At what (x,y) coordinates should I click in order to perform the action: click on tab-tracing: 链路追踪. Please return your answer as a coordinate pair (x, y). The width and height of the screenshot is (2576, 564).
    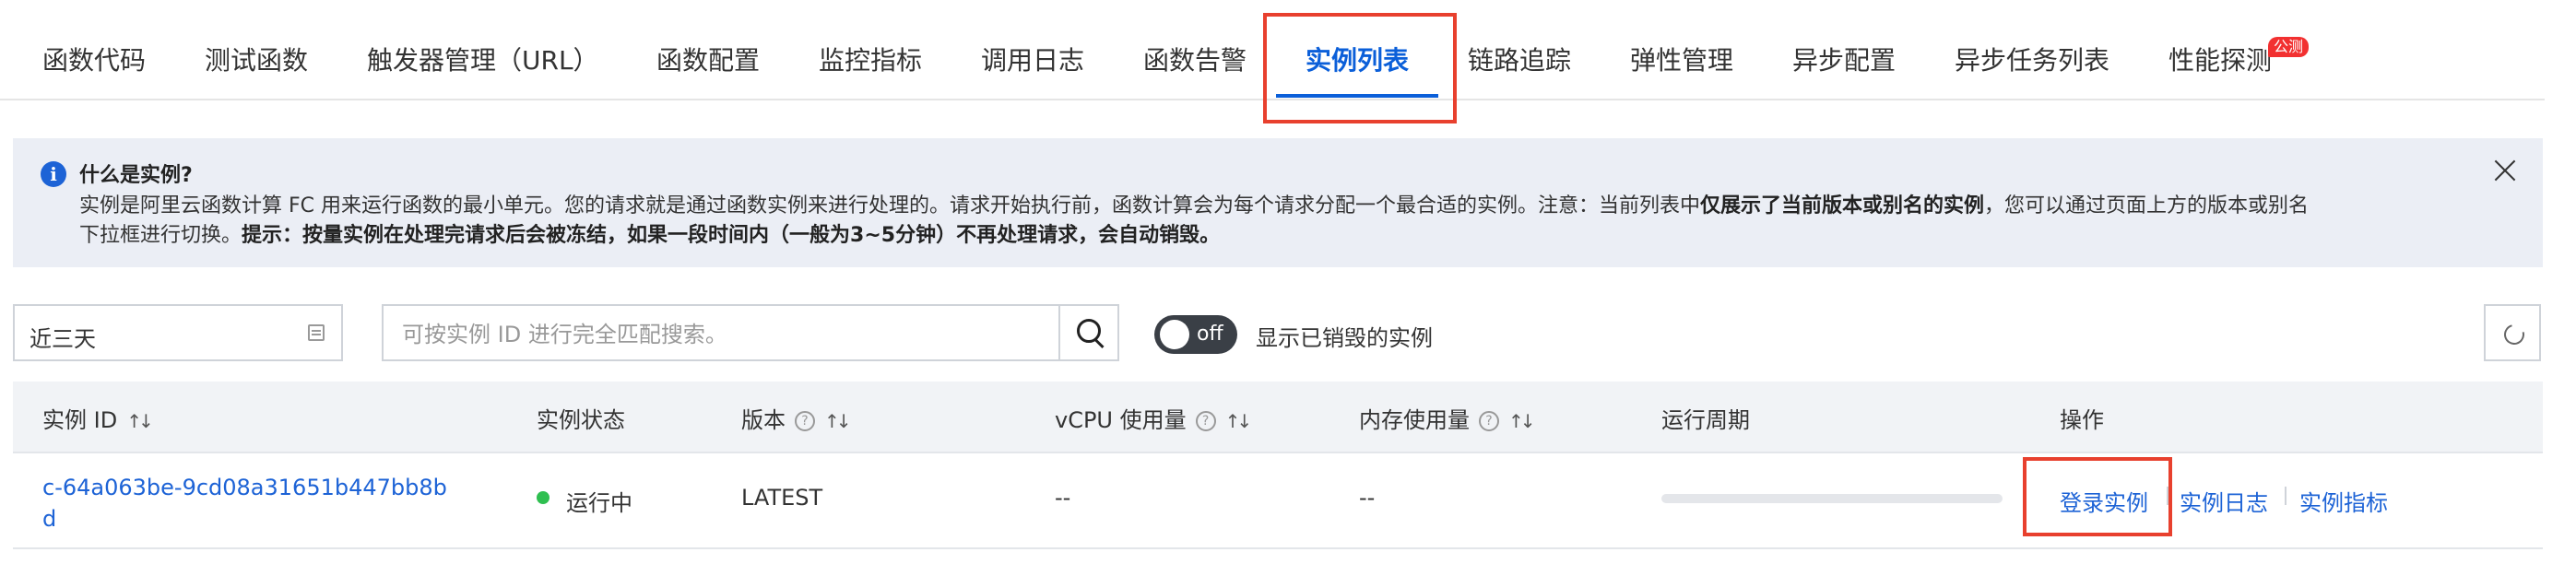
    Looking at the image, I should click on (1519, 59).